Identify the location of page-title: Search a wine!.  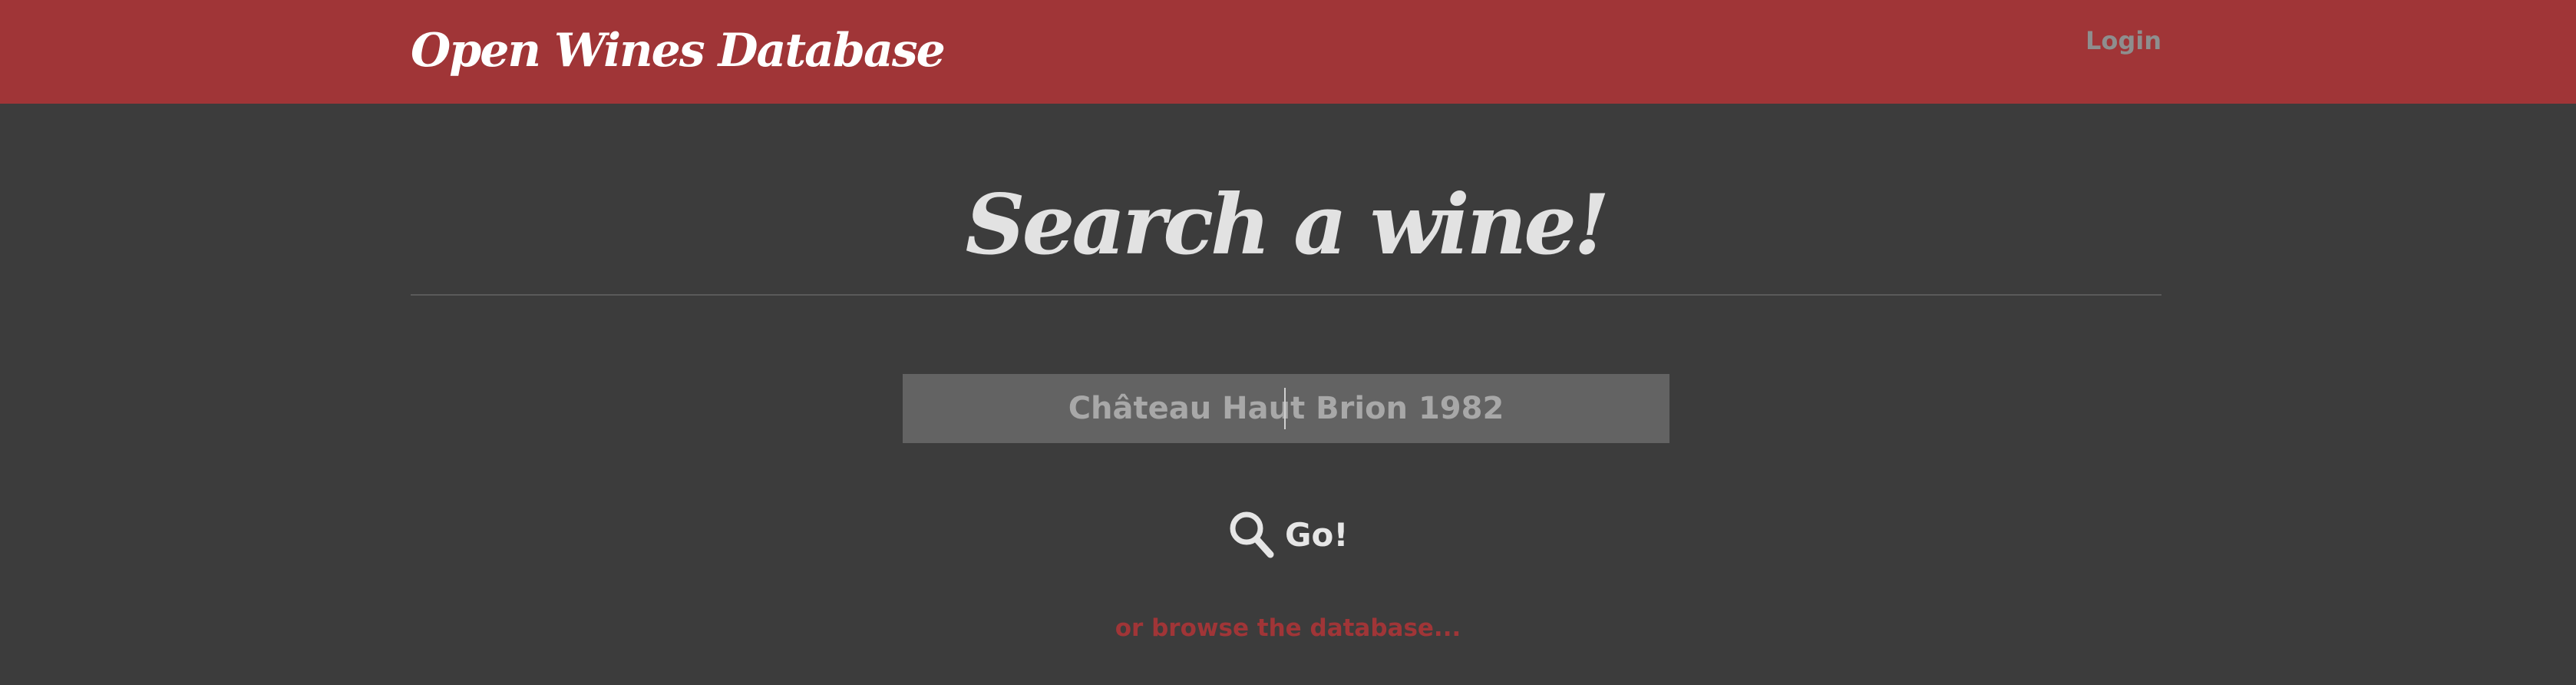
(1287, 225).